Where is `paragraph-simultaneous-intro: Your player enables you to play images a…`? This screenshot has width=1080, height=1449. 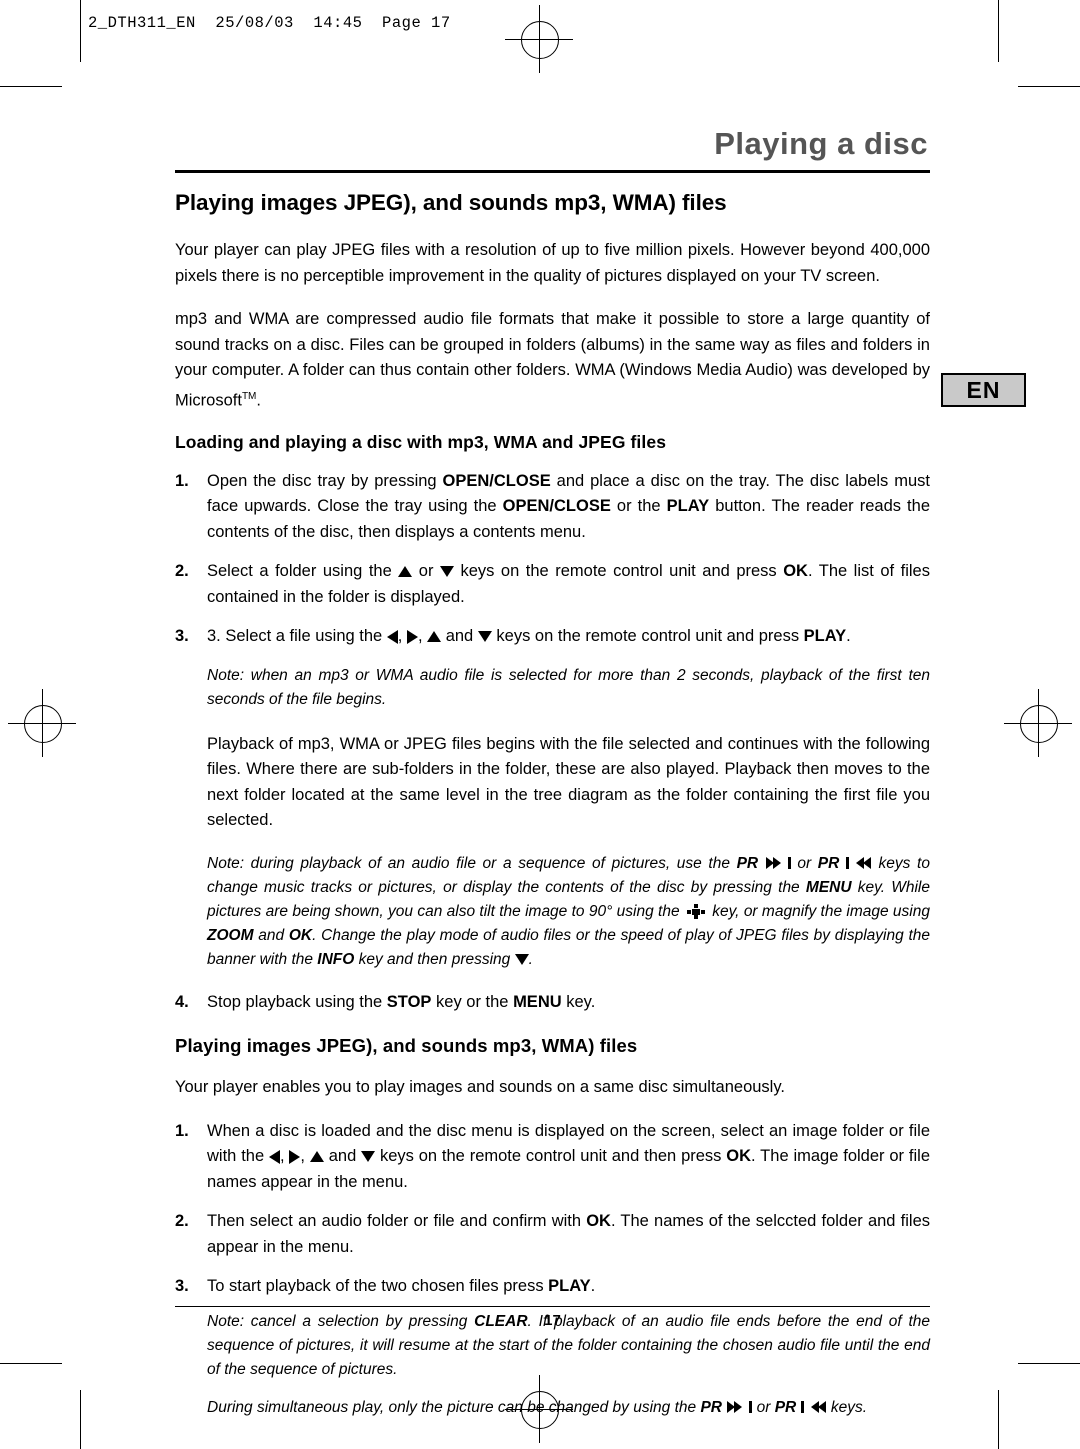
paragraph-simultaneous-intro: Your player enables you to play images a… is located at coordinates (480, 1087).